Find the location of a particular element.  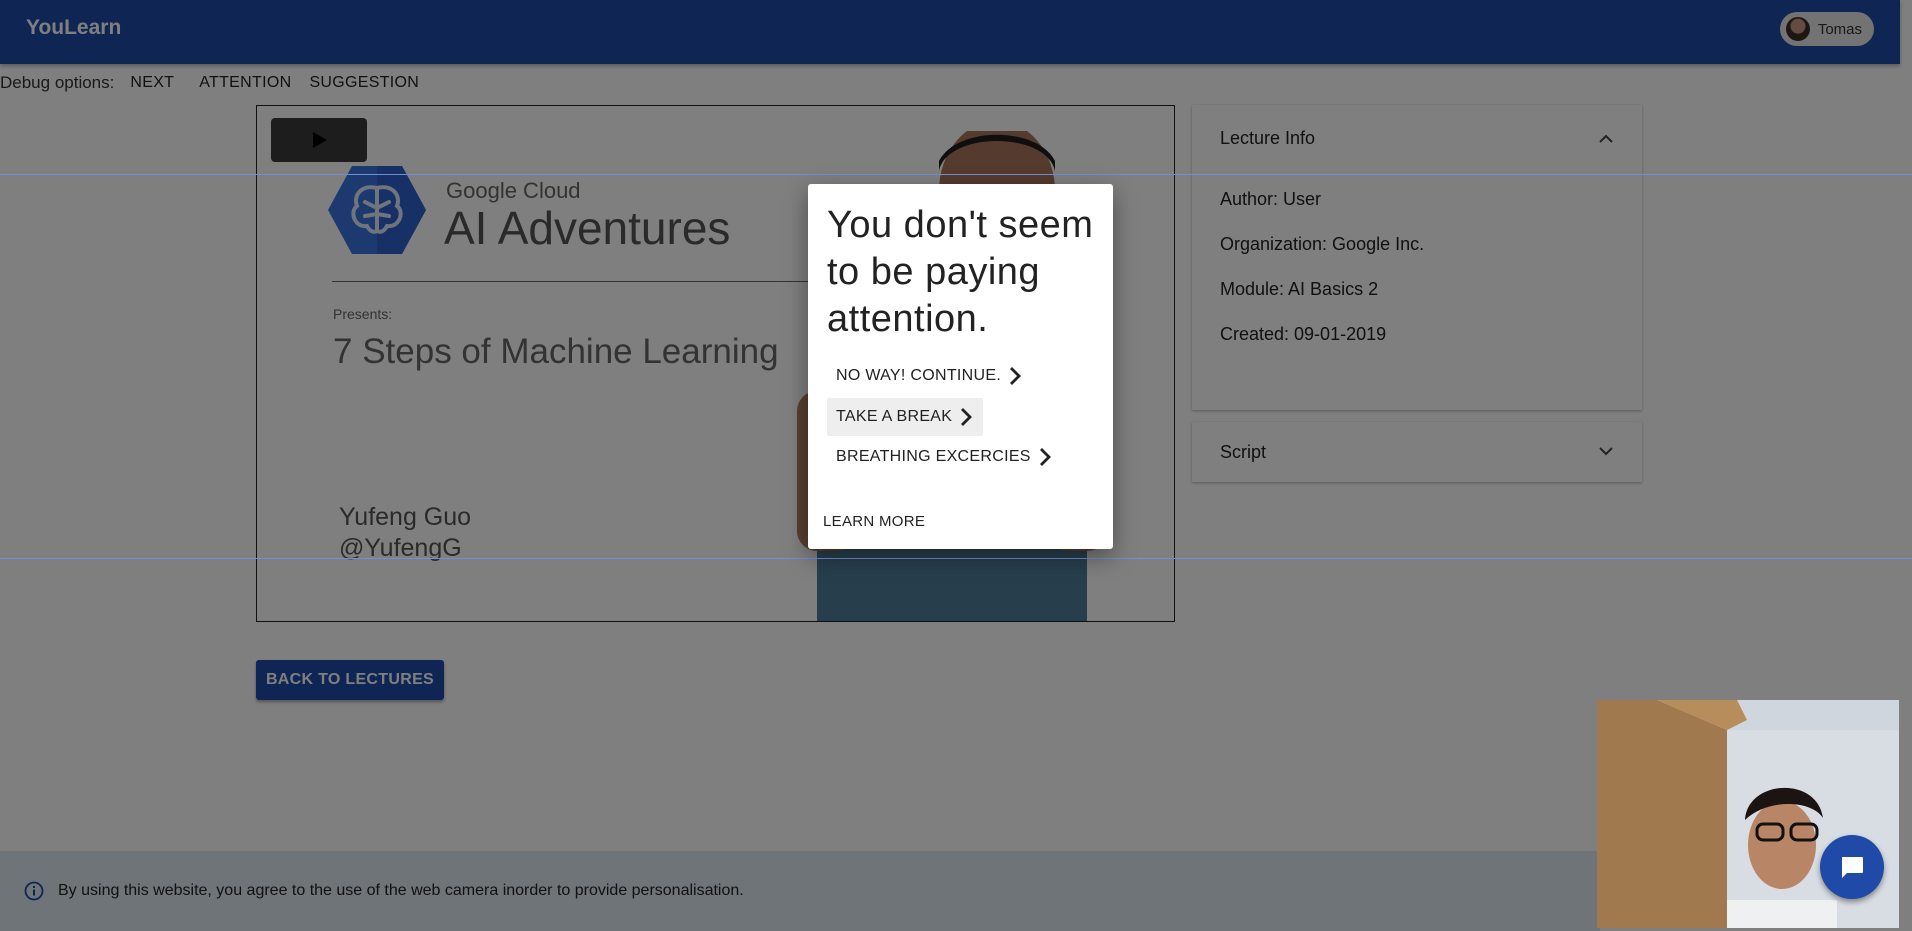

learn-more-button: LEARN MORE is located at coordinates (874, 521).